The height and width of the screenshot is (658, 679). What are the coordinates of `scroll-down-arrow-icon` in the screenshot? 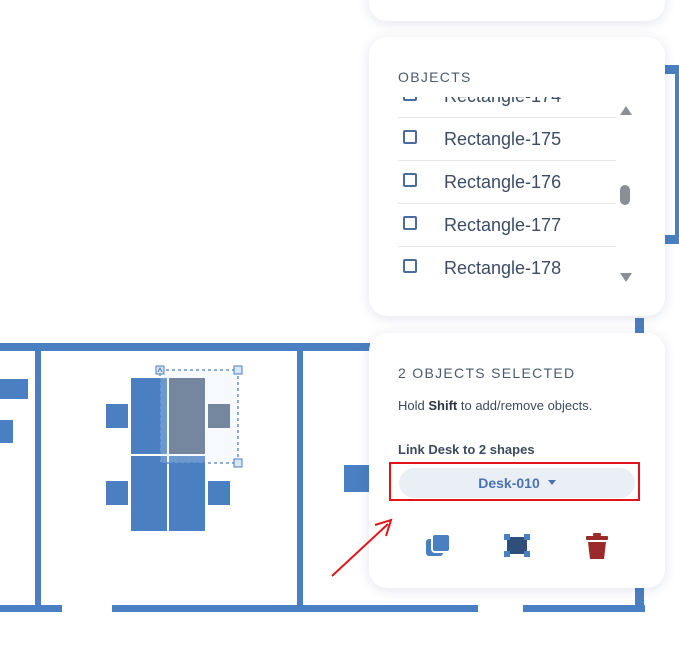 It's located at (626, 277).